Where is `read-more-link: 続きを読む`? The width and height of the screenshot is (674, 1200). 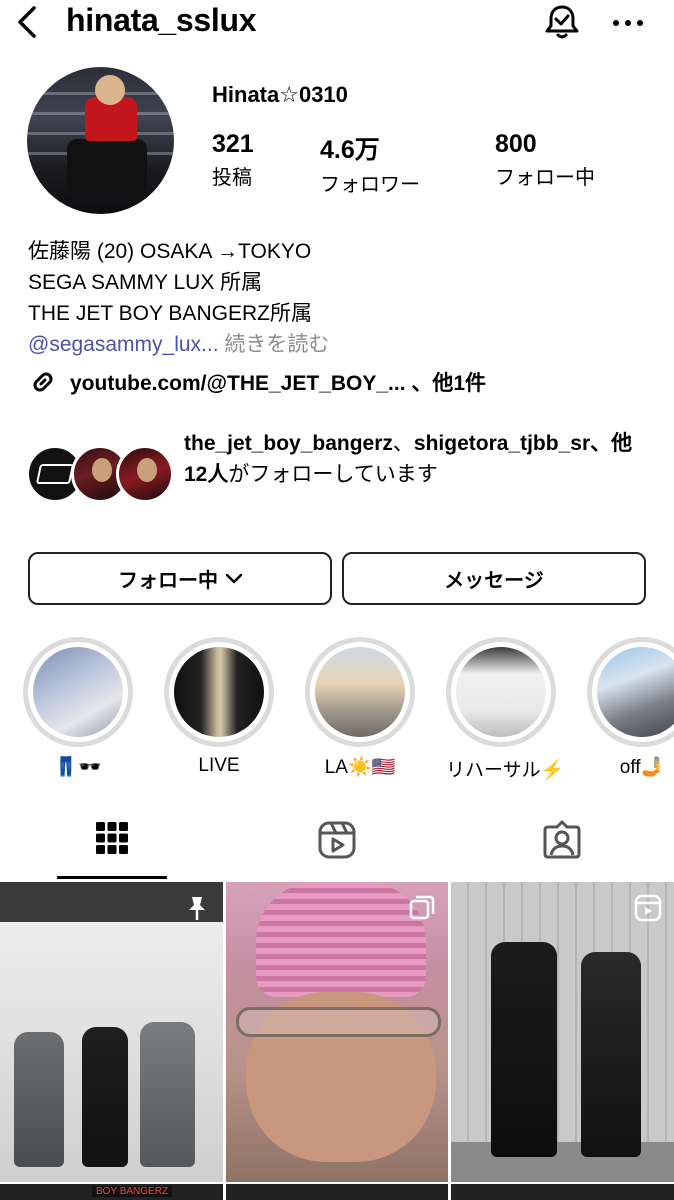
read-more-link: 続きを読む is located at coordinates (276, 344).